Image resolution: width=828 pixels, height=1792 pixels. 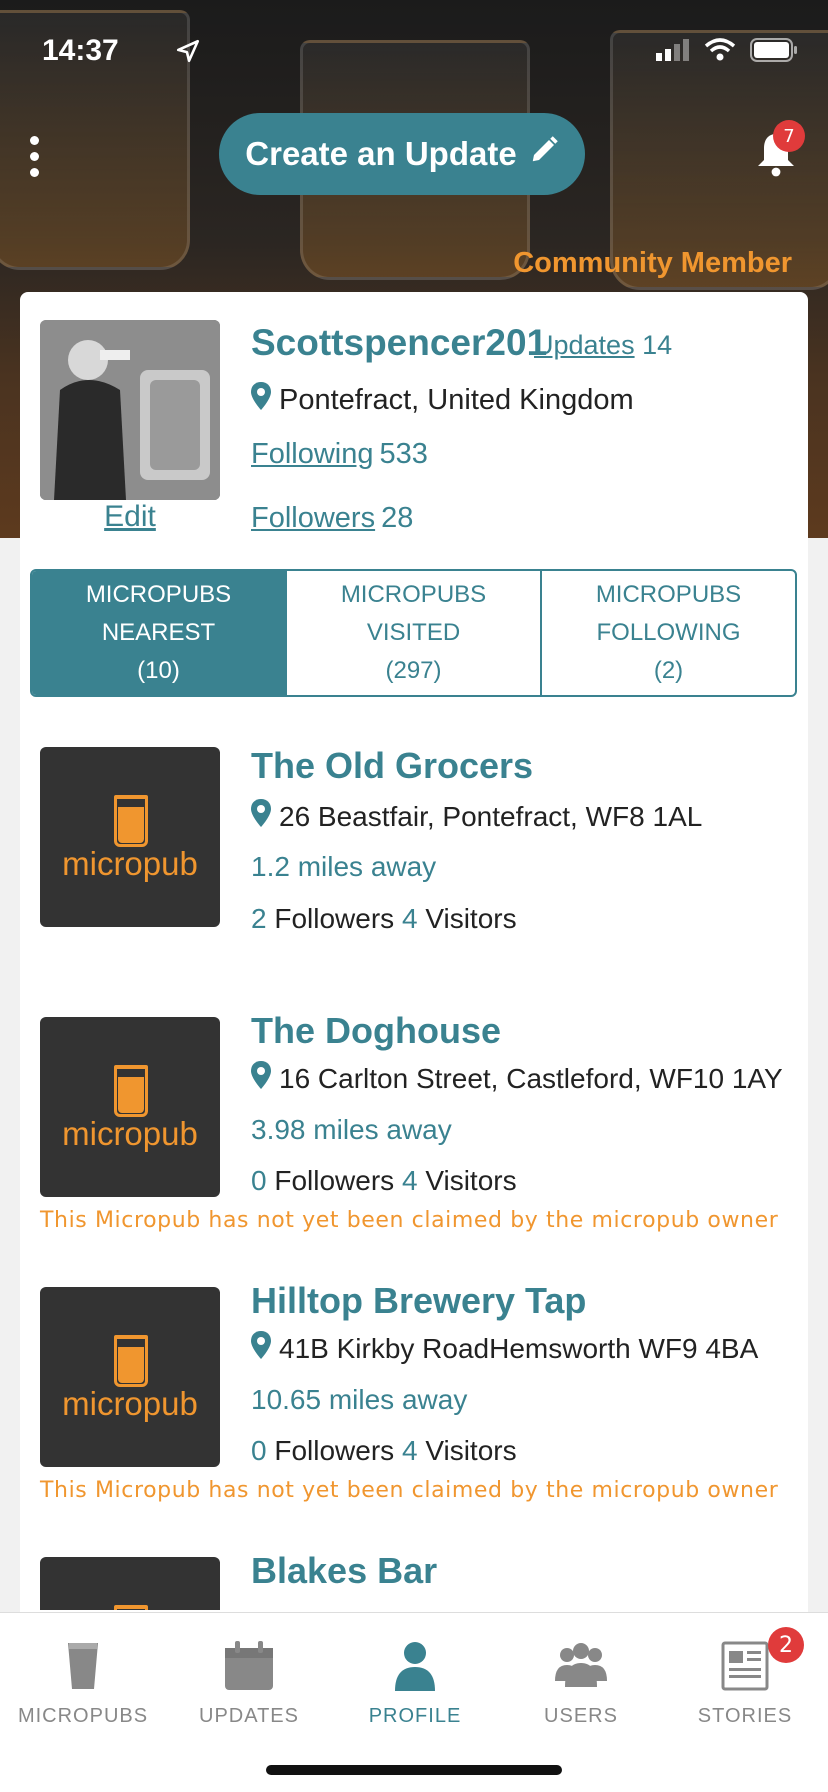 What do you see at coordinates (249, 1716) in the screenshot?
I see `nav-updates-label: UPDATES` at bounding box center [249, 1716].